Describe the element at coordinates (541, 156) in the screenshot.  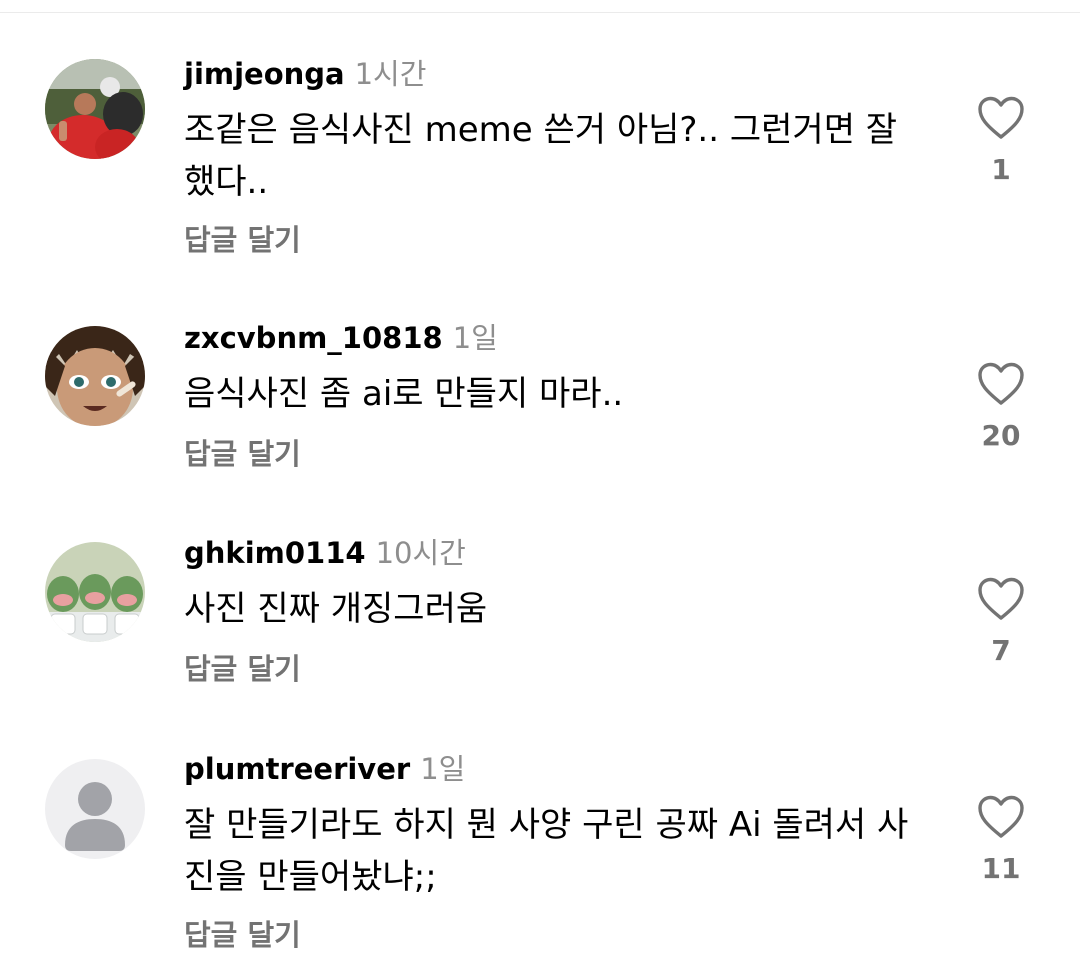
I see `comment-text: 조같은 음식사진 meme 쓴거 아님?.. 그런거면 잘했다..` at that location.